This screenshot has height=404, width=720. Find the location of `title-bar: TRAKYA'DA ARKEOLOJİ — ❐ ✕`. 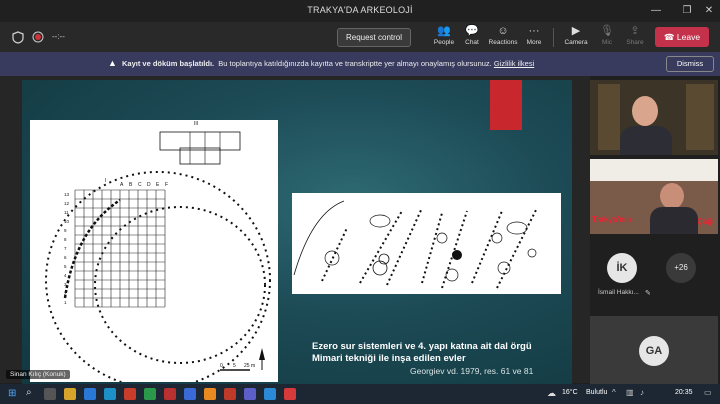

title-bar: TRAKYA'DA ARKEOLOJİ — ❐ ✕ is located at coordinates (360, 11).